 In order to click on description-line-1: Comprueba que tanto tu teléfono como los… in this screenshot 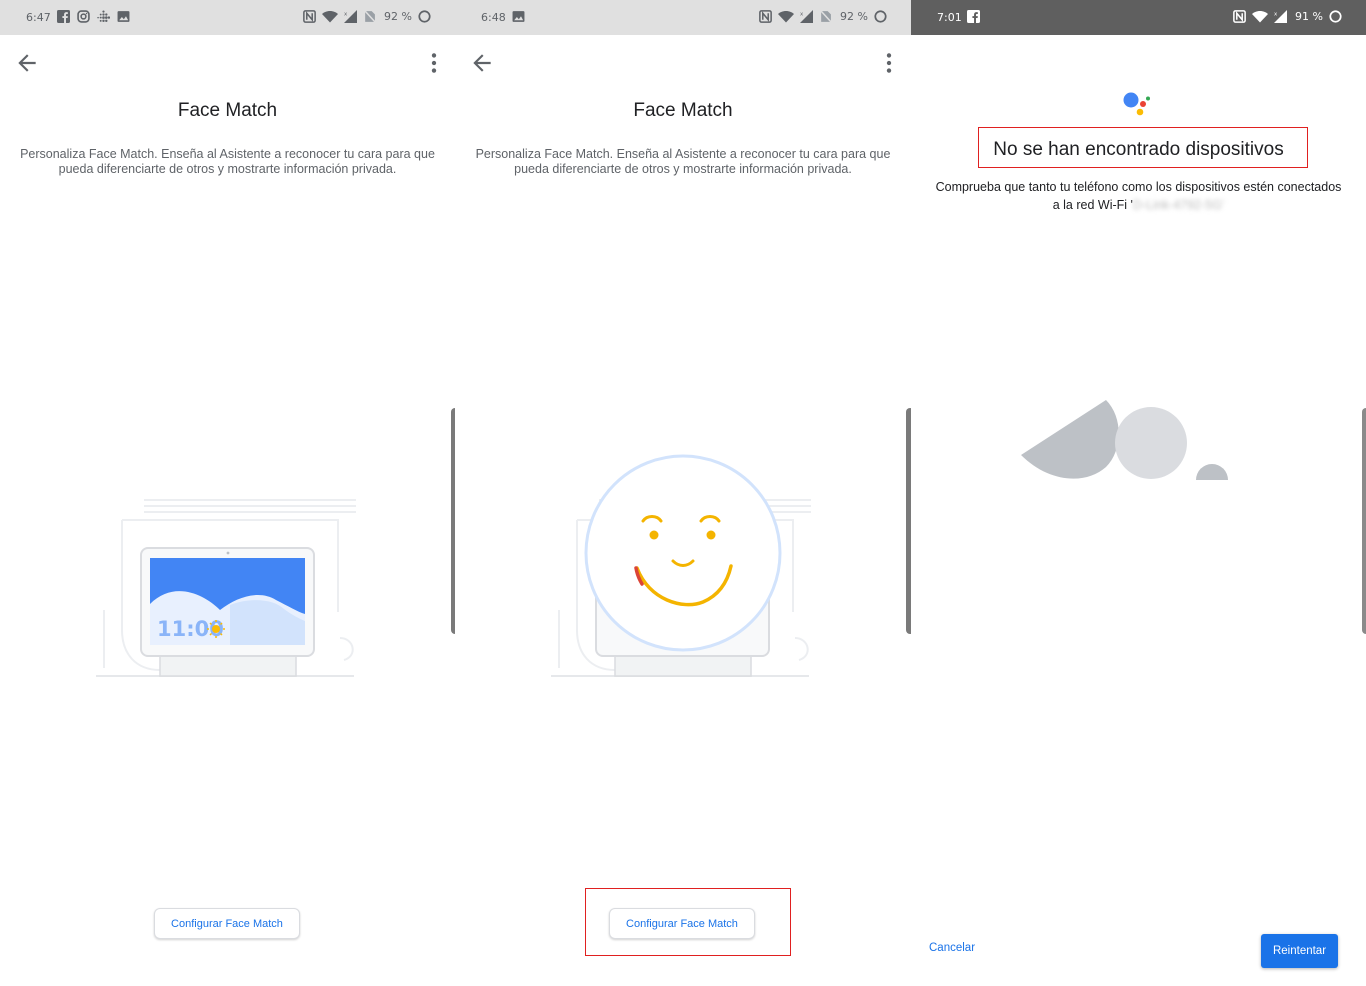, I will do `click(1138, 187)`.